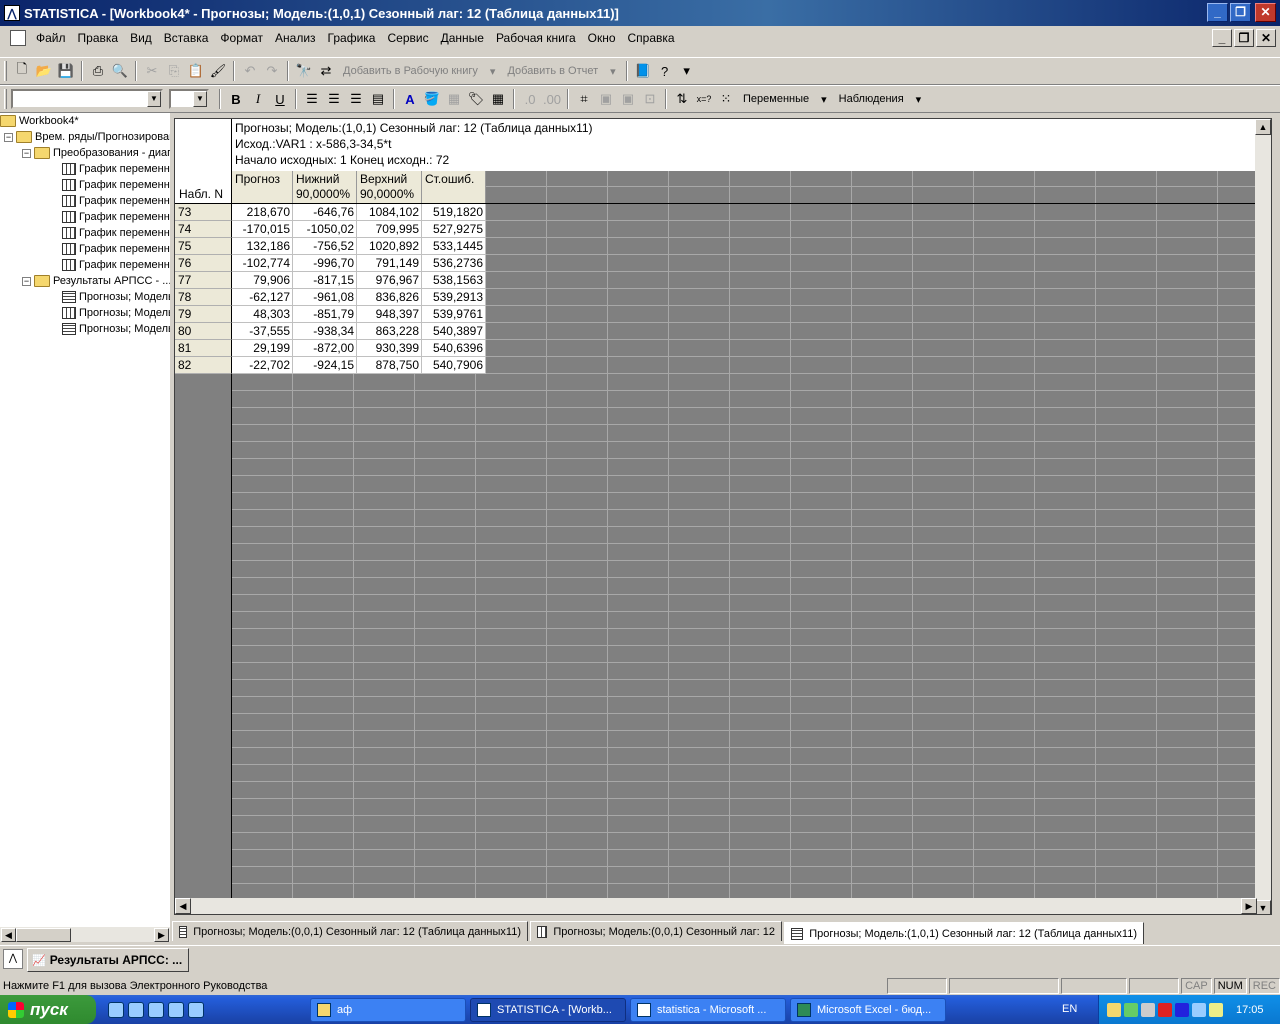 The image size is (1280, 1024). I want to click on add-to-workbook-button: Добавить в Рабочую книгу, so click(410, 71).